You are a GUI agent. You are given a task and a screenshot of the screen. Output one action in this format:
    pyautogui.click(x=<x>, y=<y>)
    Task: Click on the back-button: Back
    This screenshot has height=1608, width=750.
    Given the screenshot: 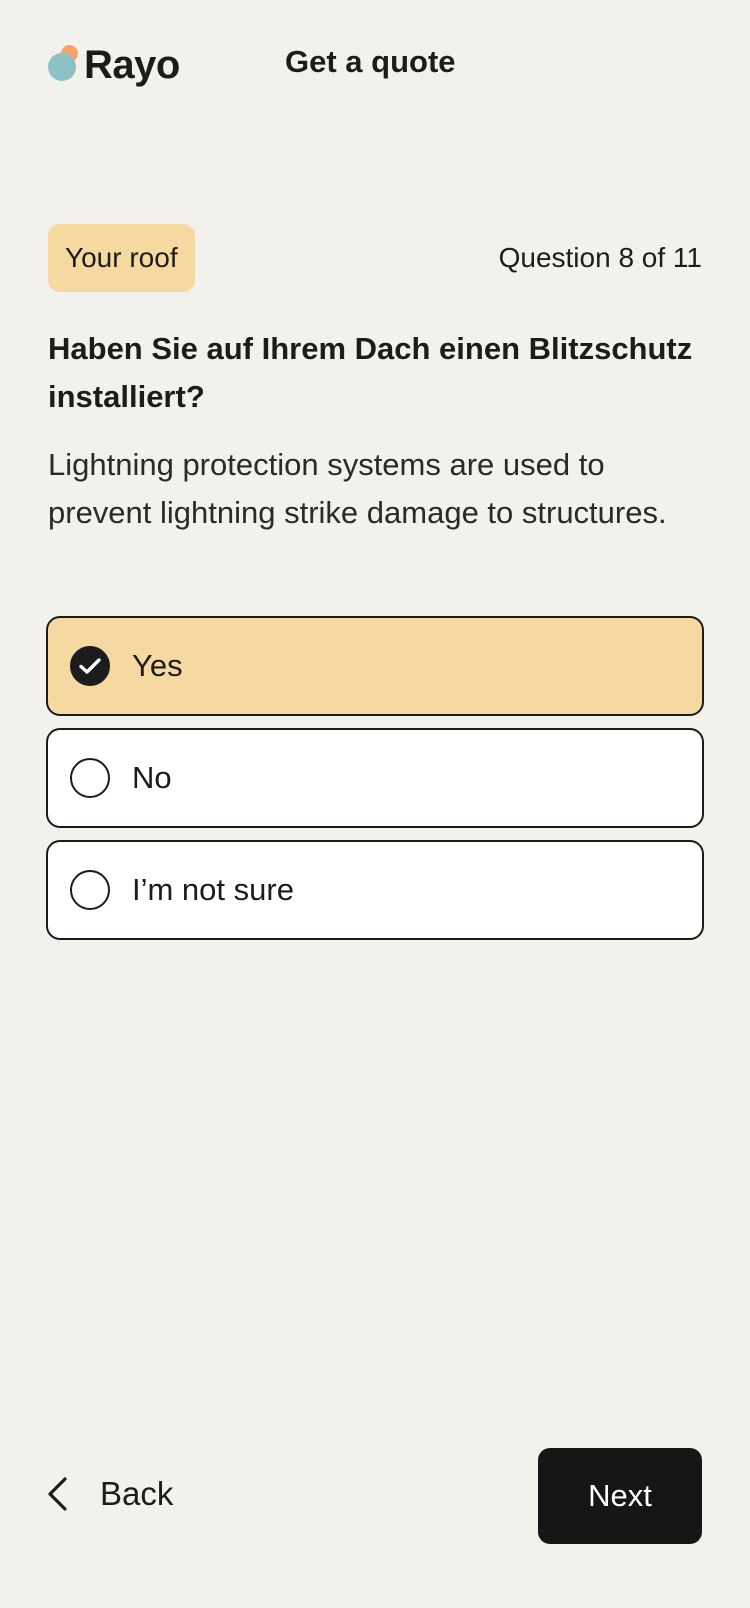 What is the action you would take?
    pyautogui.click(x=108, y=1494)
    